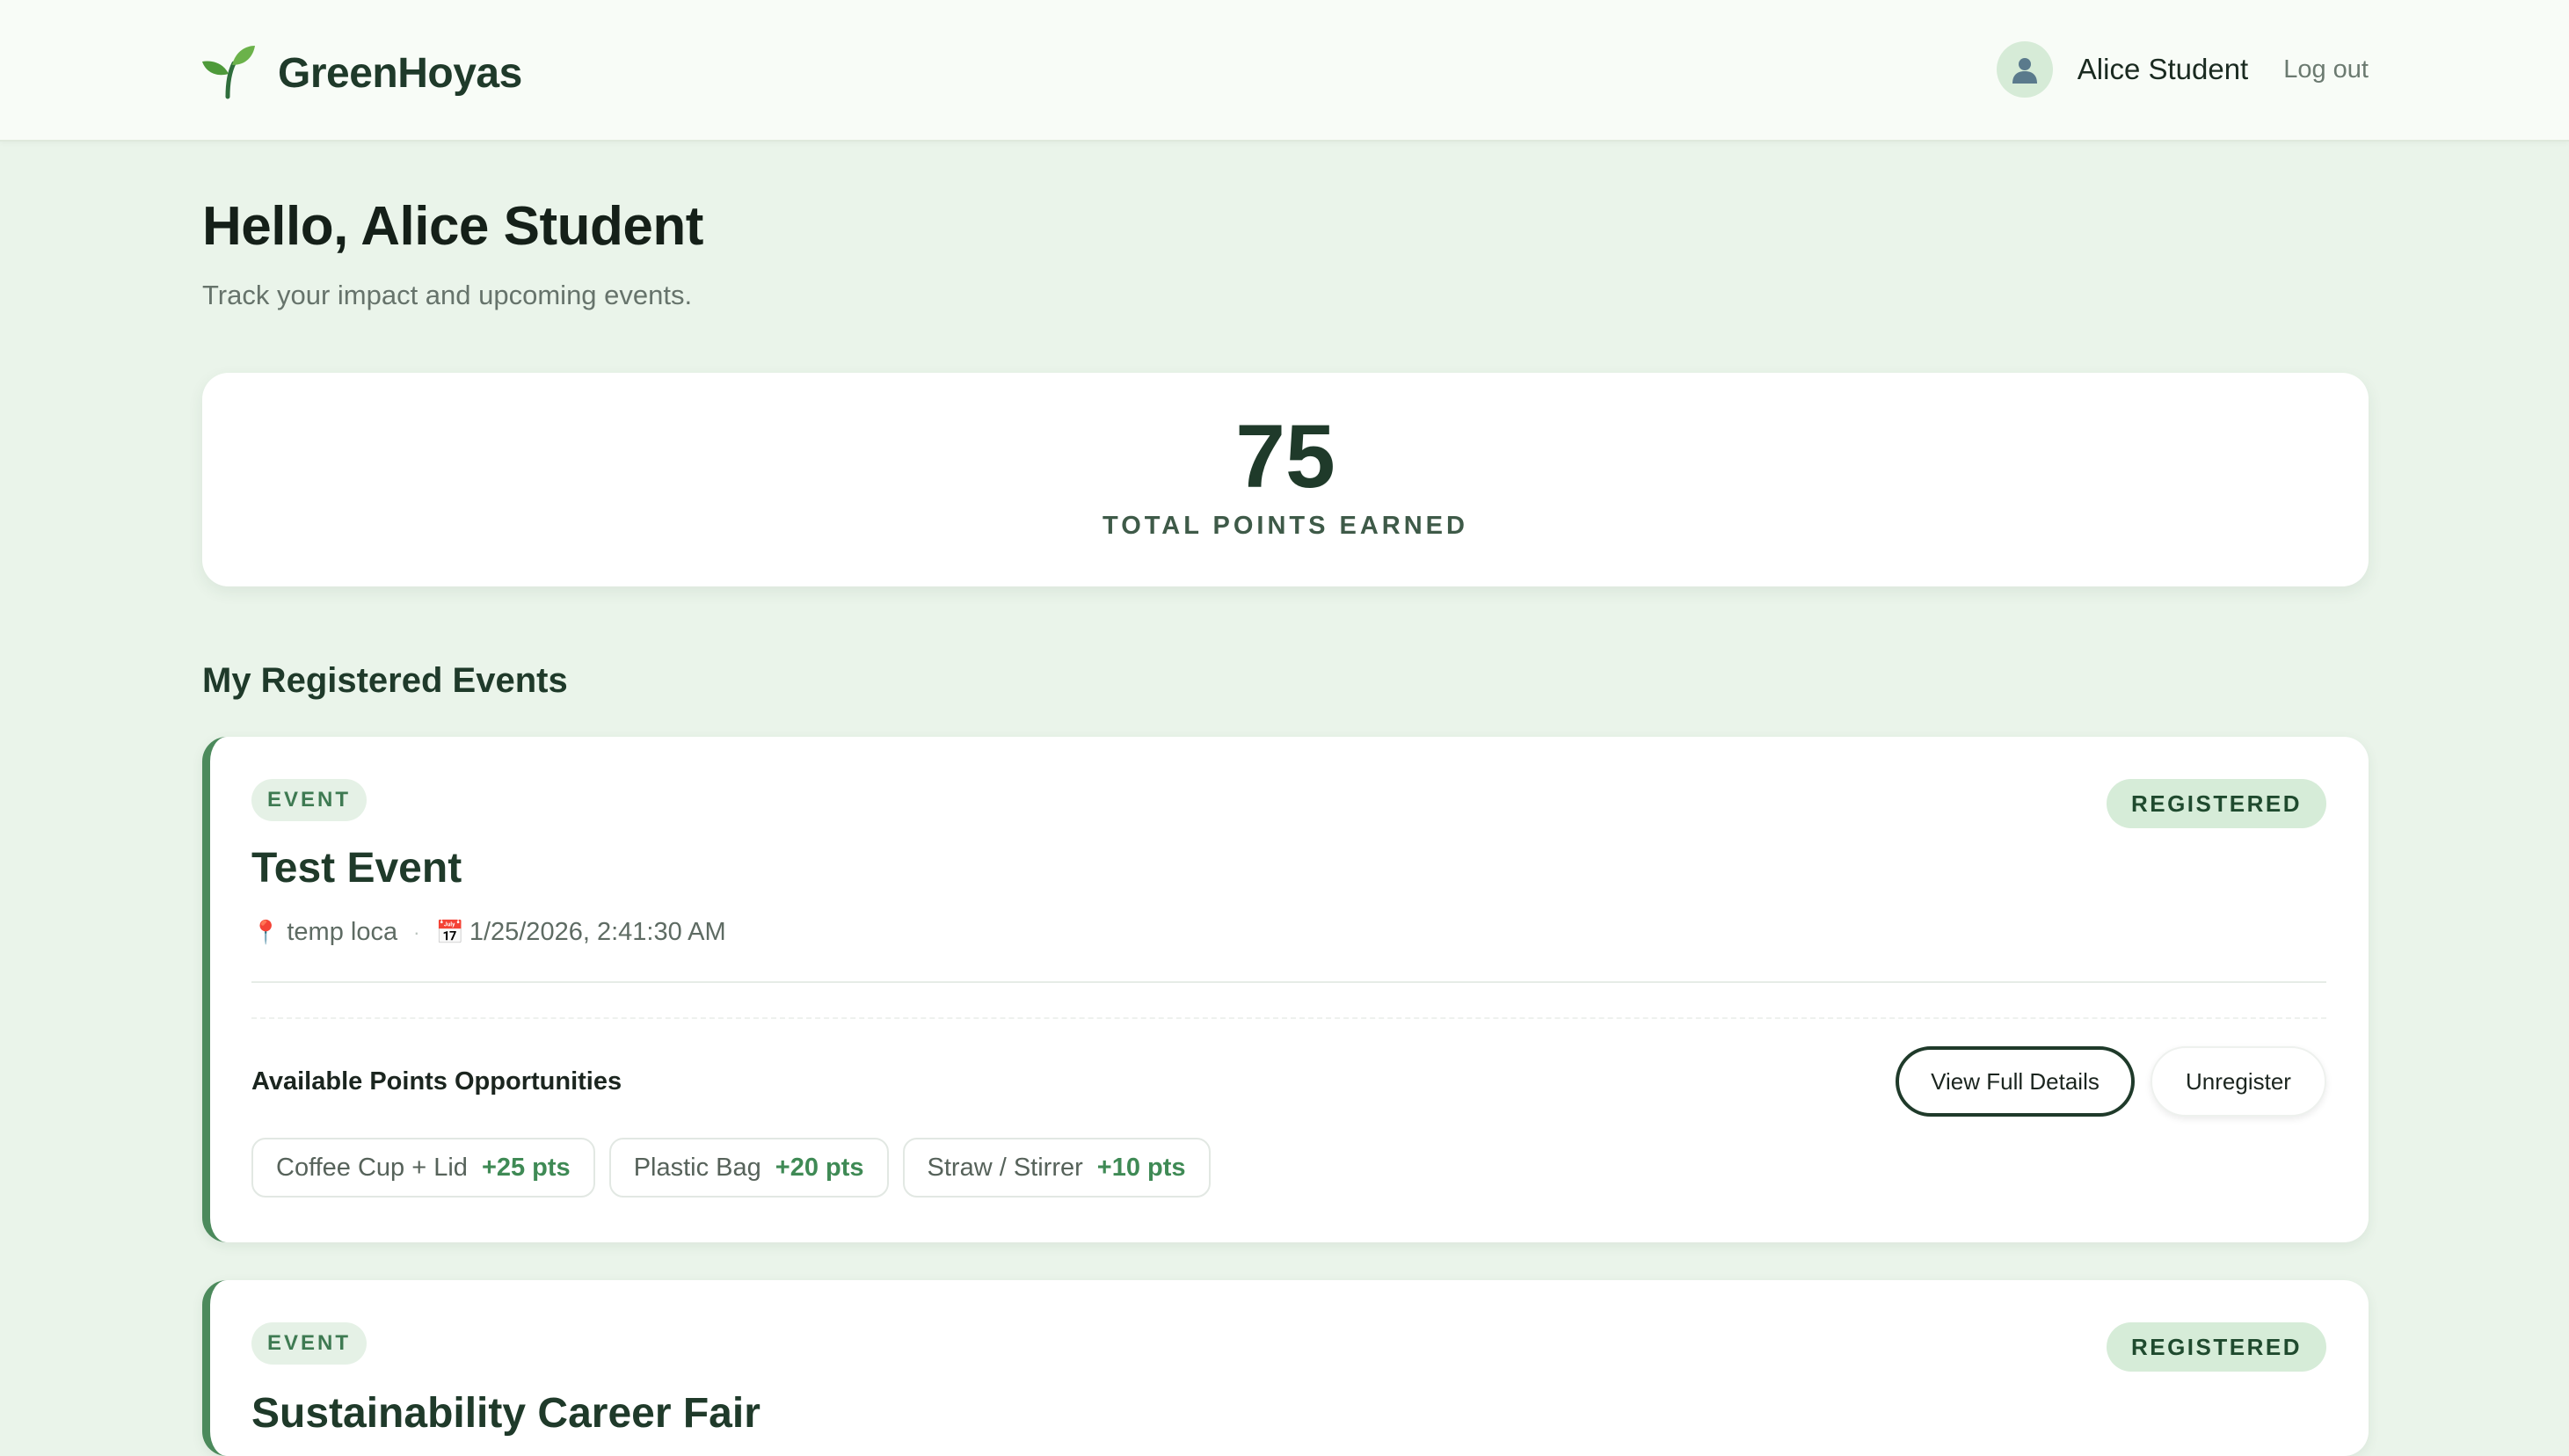 This screenshot has width=2569, height=1456. Describe the element at coordinates (343, 932) in the screenshot. I see `event-location: temp loca` at that location.